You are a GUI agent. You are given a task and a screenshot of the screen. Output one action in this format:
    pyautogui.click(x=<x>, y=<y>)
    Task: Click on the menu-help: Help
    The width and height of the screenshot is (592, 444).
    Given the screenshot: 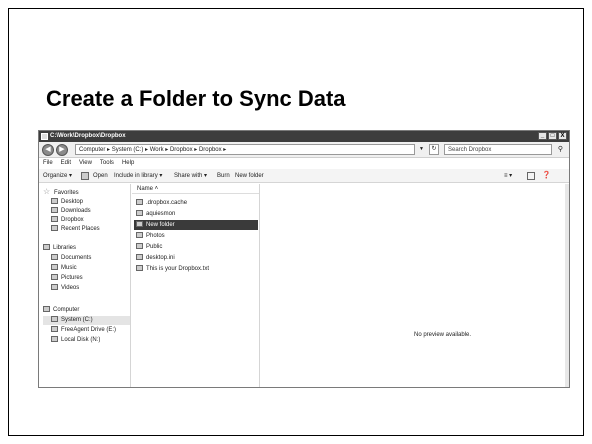 What is the action you would take?
    pyautogui.click(x=128, y=163)
    